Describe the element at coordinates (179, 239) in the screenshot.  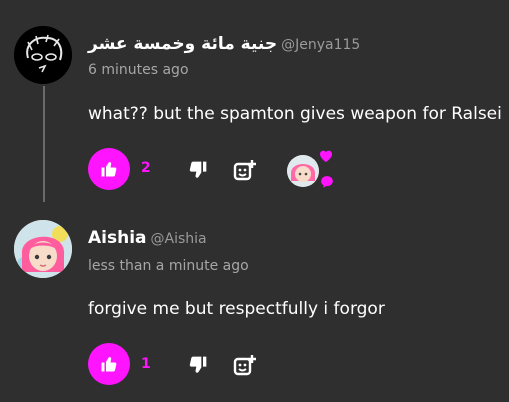
I see `author-handle: @Aishia` at that location.